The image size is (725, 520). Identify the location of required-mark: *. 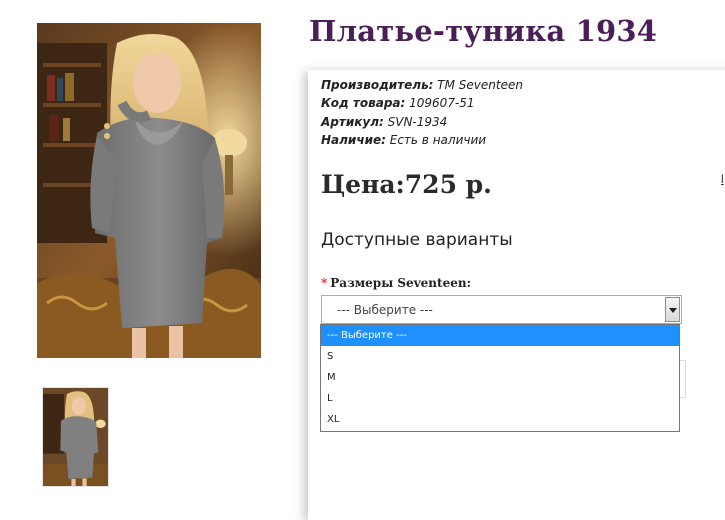
(324, 283).